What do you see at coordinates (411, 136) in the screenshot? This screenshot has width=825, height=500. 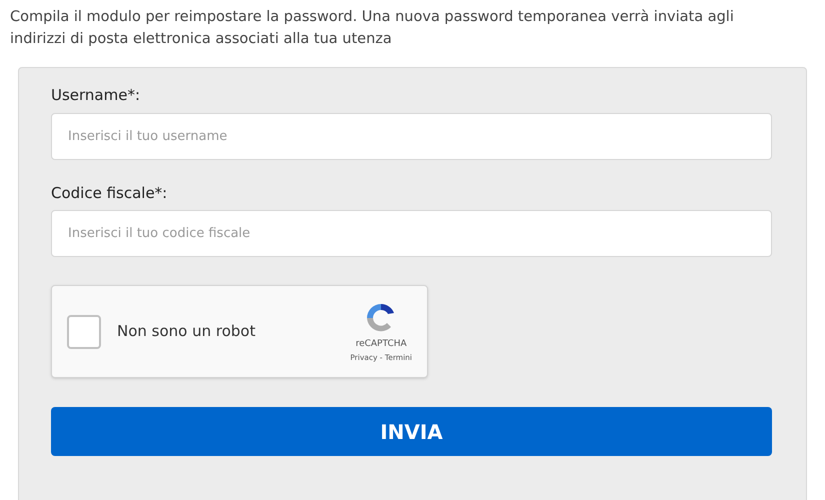 I see `input-field: Inserisci il tuo username` at bounding box center [411, 136].